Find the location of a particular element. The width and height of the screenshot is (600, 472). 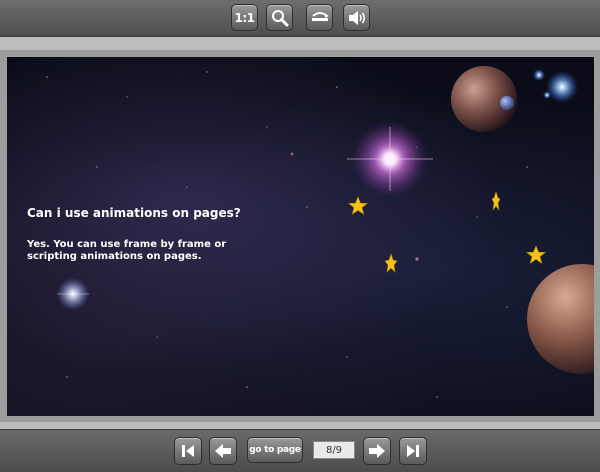

first-page-button is located at coordinates (188, 451).